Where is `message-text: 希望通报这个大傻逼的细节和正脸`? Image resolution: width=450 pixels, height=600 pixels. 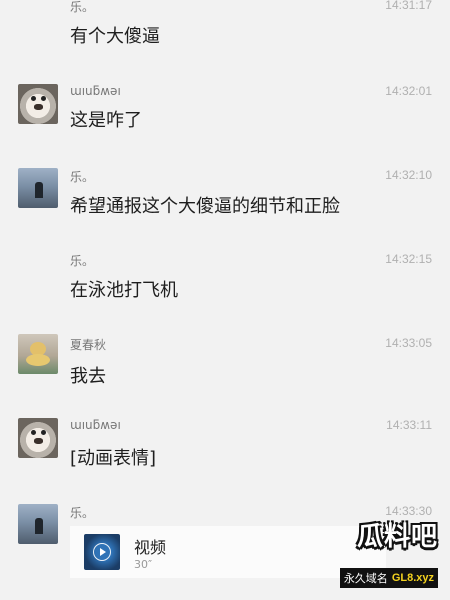 message-text: 希望通报这个大傻逼的细节和正脸 is located at coordinates (205, 206).